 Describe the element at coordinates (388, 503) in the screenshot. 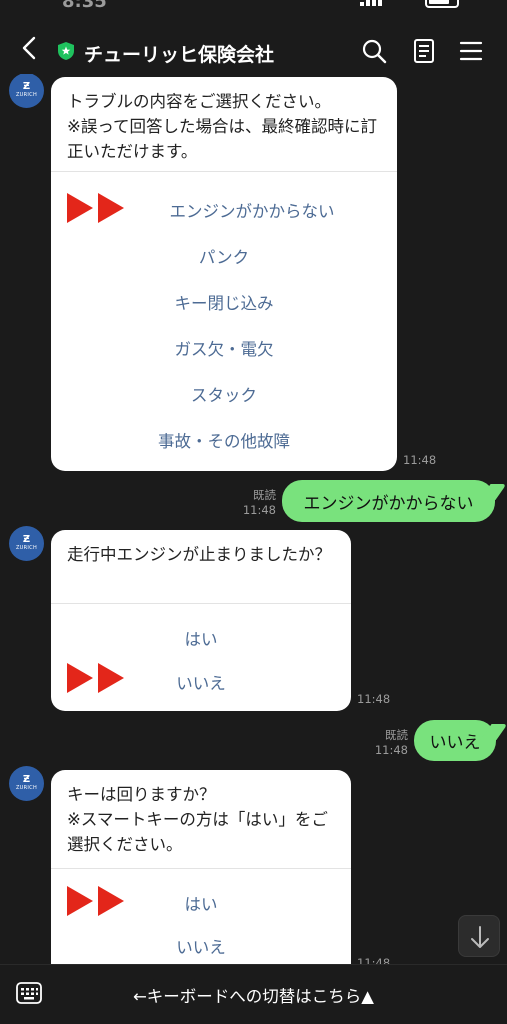

I see `my-reply-text: エンジンがかからない` at that location.